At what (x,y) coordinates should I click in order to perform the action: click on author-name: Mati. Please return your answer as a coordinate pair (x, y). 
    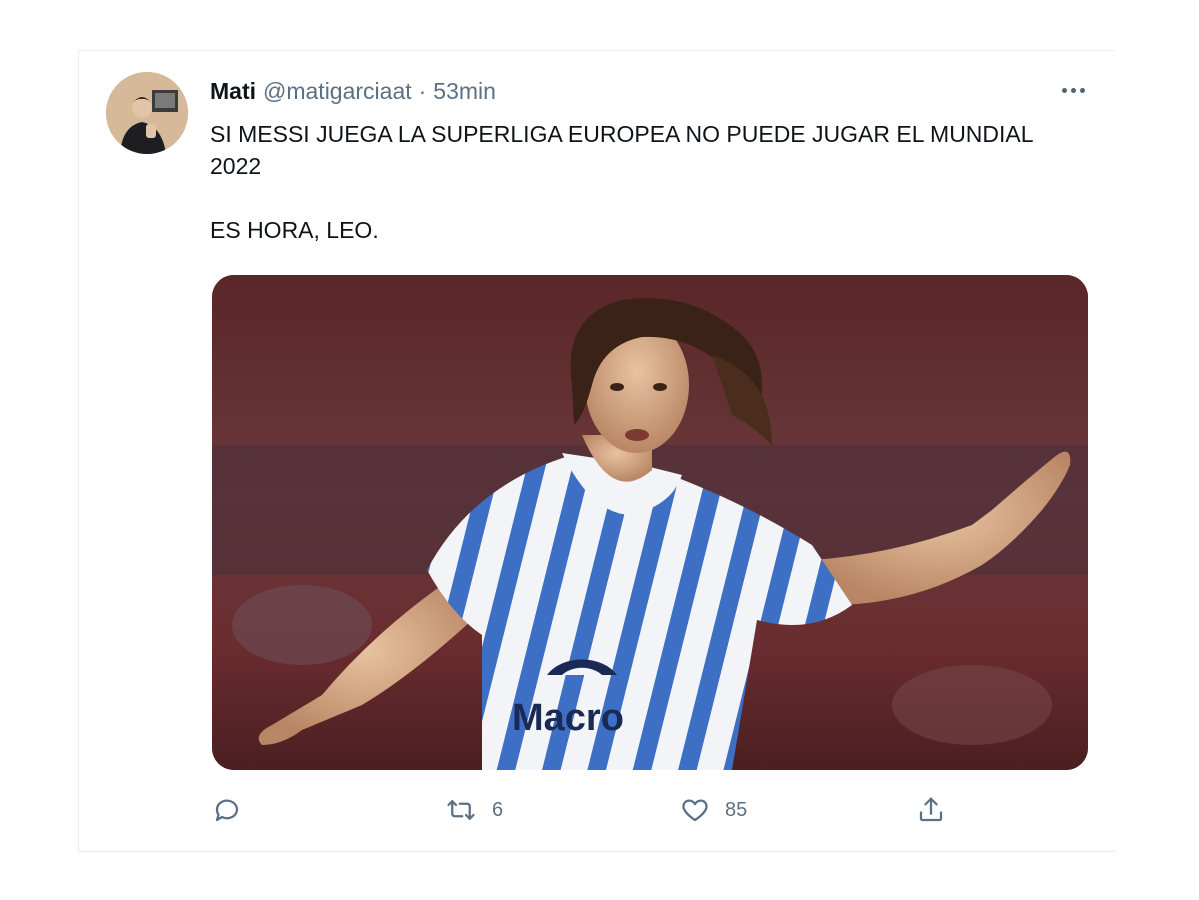
    Looking at the image, I should click on (233, 91).